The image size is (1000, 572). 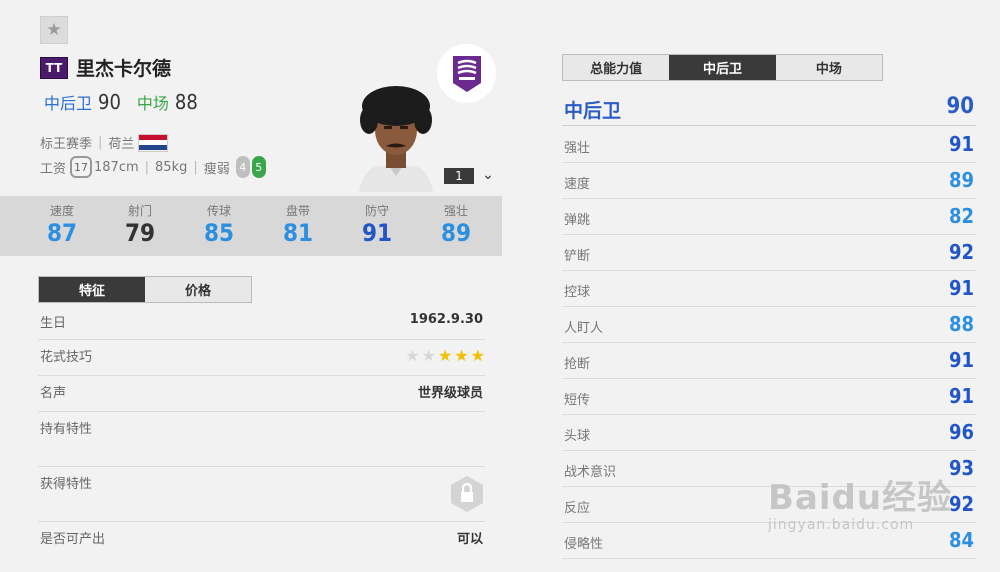 What do you see at coordinates (769, 397) in the screenshot?
I see `attribute-row: 短传 91` at bounding box center [769, 397].